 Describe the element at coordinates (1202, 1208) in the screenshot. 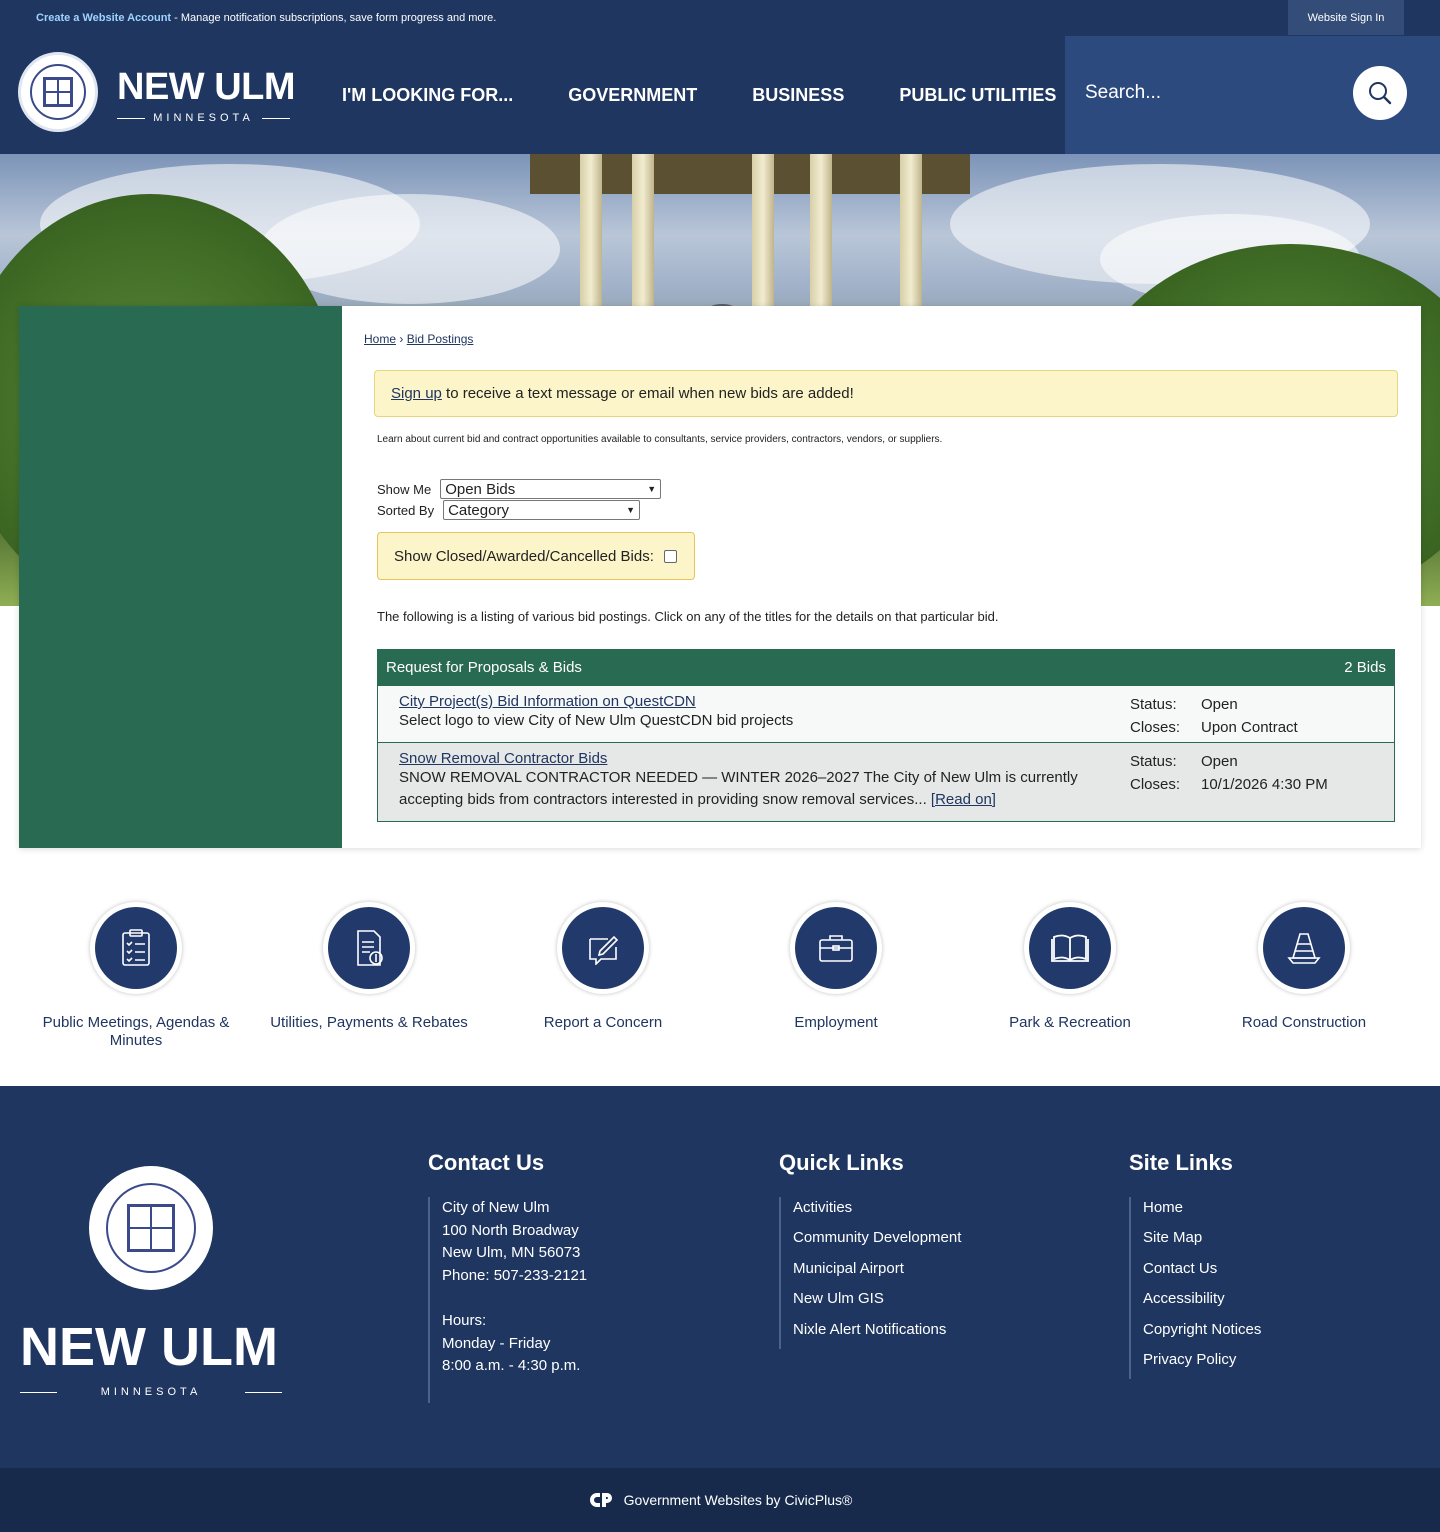

I see `footer-link-home: Home` at that location.